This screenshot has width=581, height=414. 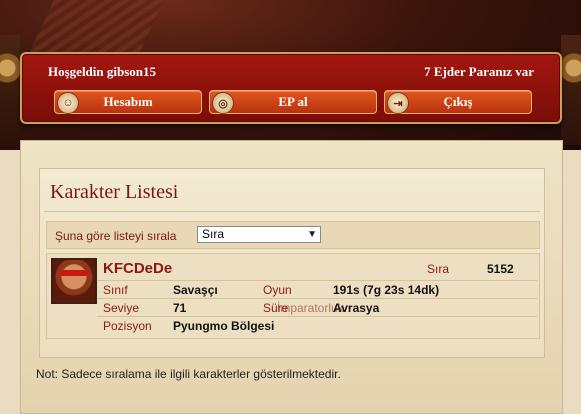 I want to click on character-avatar, so click(x=74, y=281).